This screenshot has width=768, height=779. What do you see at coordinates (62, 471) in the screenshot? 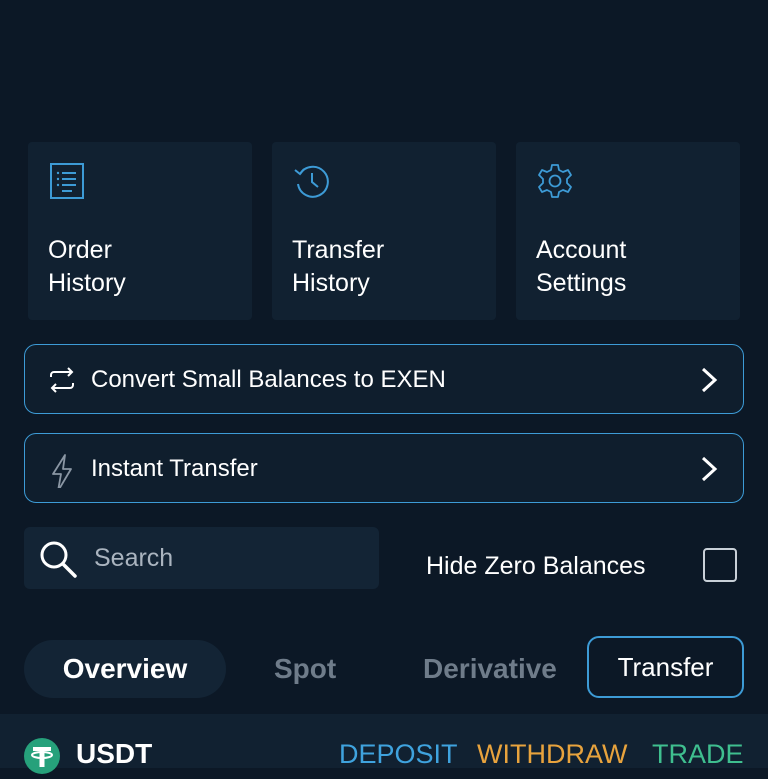
I see `lightning-icon` at bounding box center [62, 471].